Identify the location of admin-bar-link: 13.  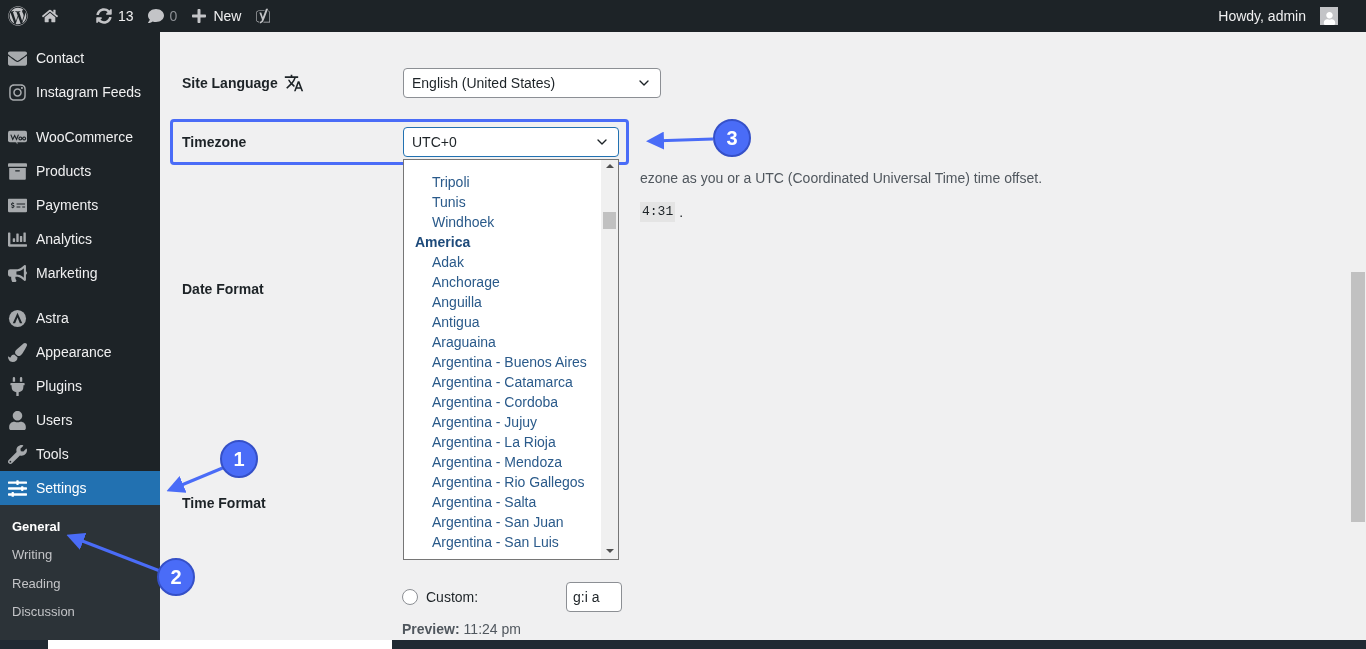
(126, 16).